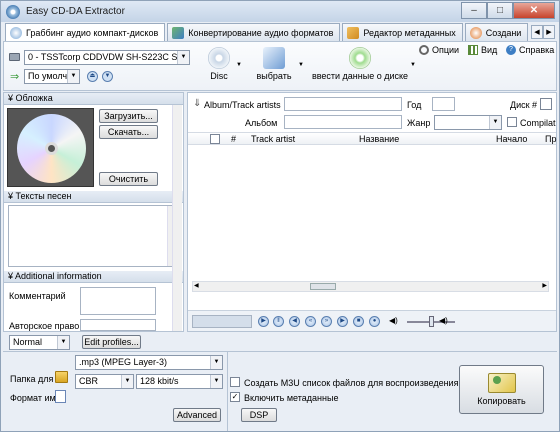  What do you see at coordinates (358, 321) in the screenshot?
I see `stop-icon: ■` at bounding box center [358, 321].